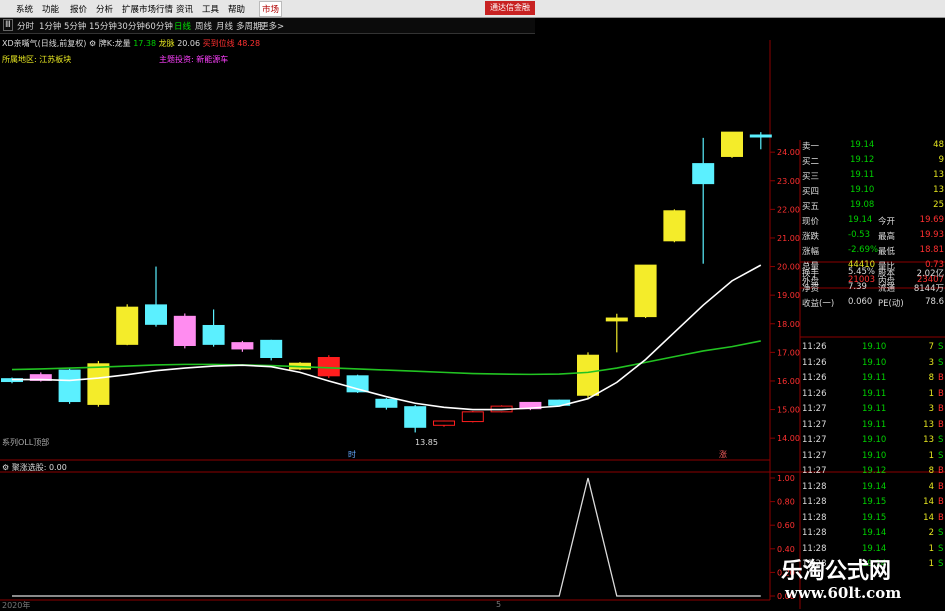 The height and width of the screenshot is (611, 945). Describe the element at coordinates (874, 548) in the screenshot. I see `tick-price: 19.14` at that location.